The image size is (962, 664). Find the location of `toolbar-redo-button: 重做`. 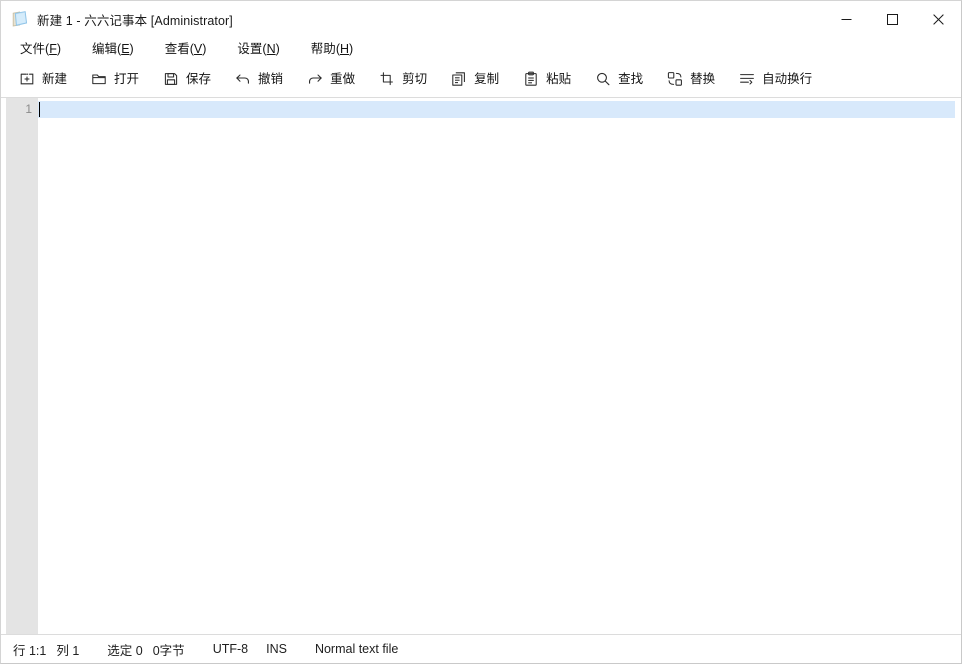

toolbar-redo-button: 重做 is located at coordinates (331, 79).